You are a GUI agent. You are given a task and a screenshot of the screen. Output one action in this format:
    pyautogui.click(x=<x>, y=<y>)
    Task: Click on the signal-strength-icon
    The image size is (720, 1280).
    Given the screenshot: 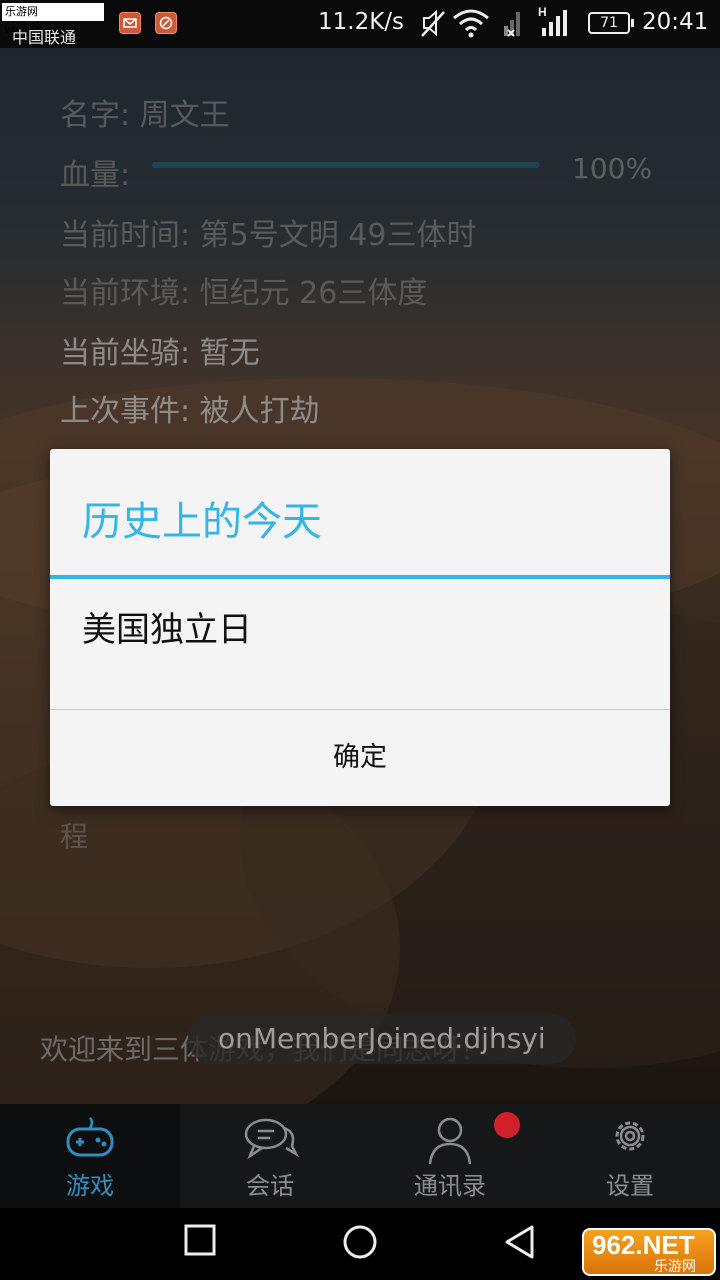 What is the action you would take?
    pyautogui.click(x=512, y=24)
    